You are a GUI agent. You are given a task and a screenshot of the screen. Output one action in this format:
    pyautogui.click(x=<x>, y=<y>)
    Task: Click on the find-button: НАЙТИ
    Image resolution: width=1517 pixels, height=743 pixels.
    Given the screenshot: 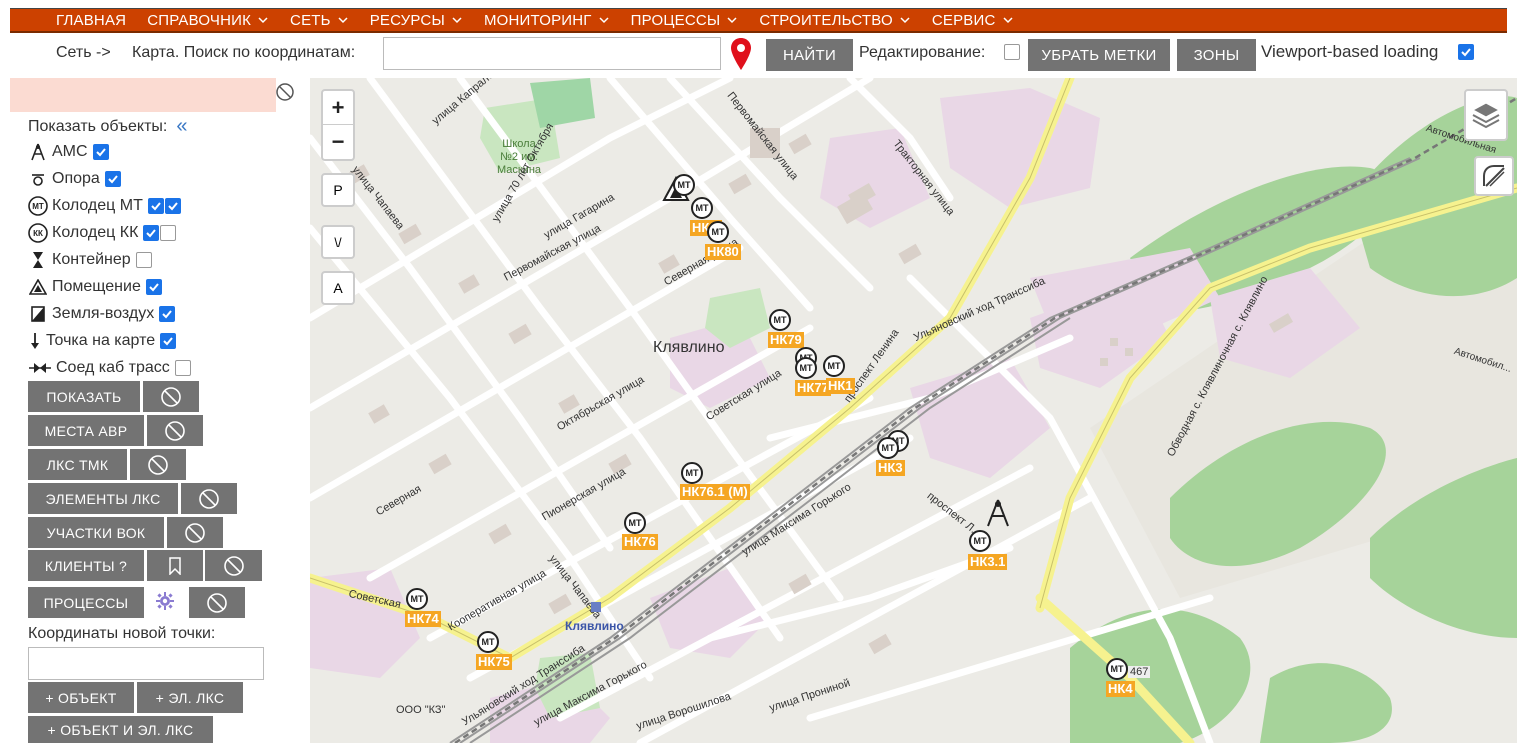 What is the action you would take?
    pyautogui.click(x=809, y=55)
    